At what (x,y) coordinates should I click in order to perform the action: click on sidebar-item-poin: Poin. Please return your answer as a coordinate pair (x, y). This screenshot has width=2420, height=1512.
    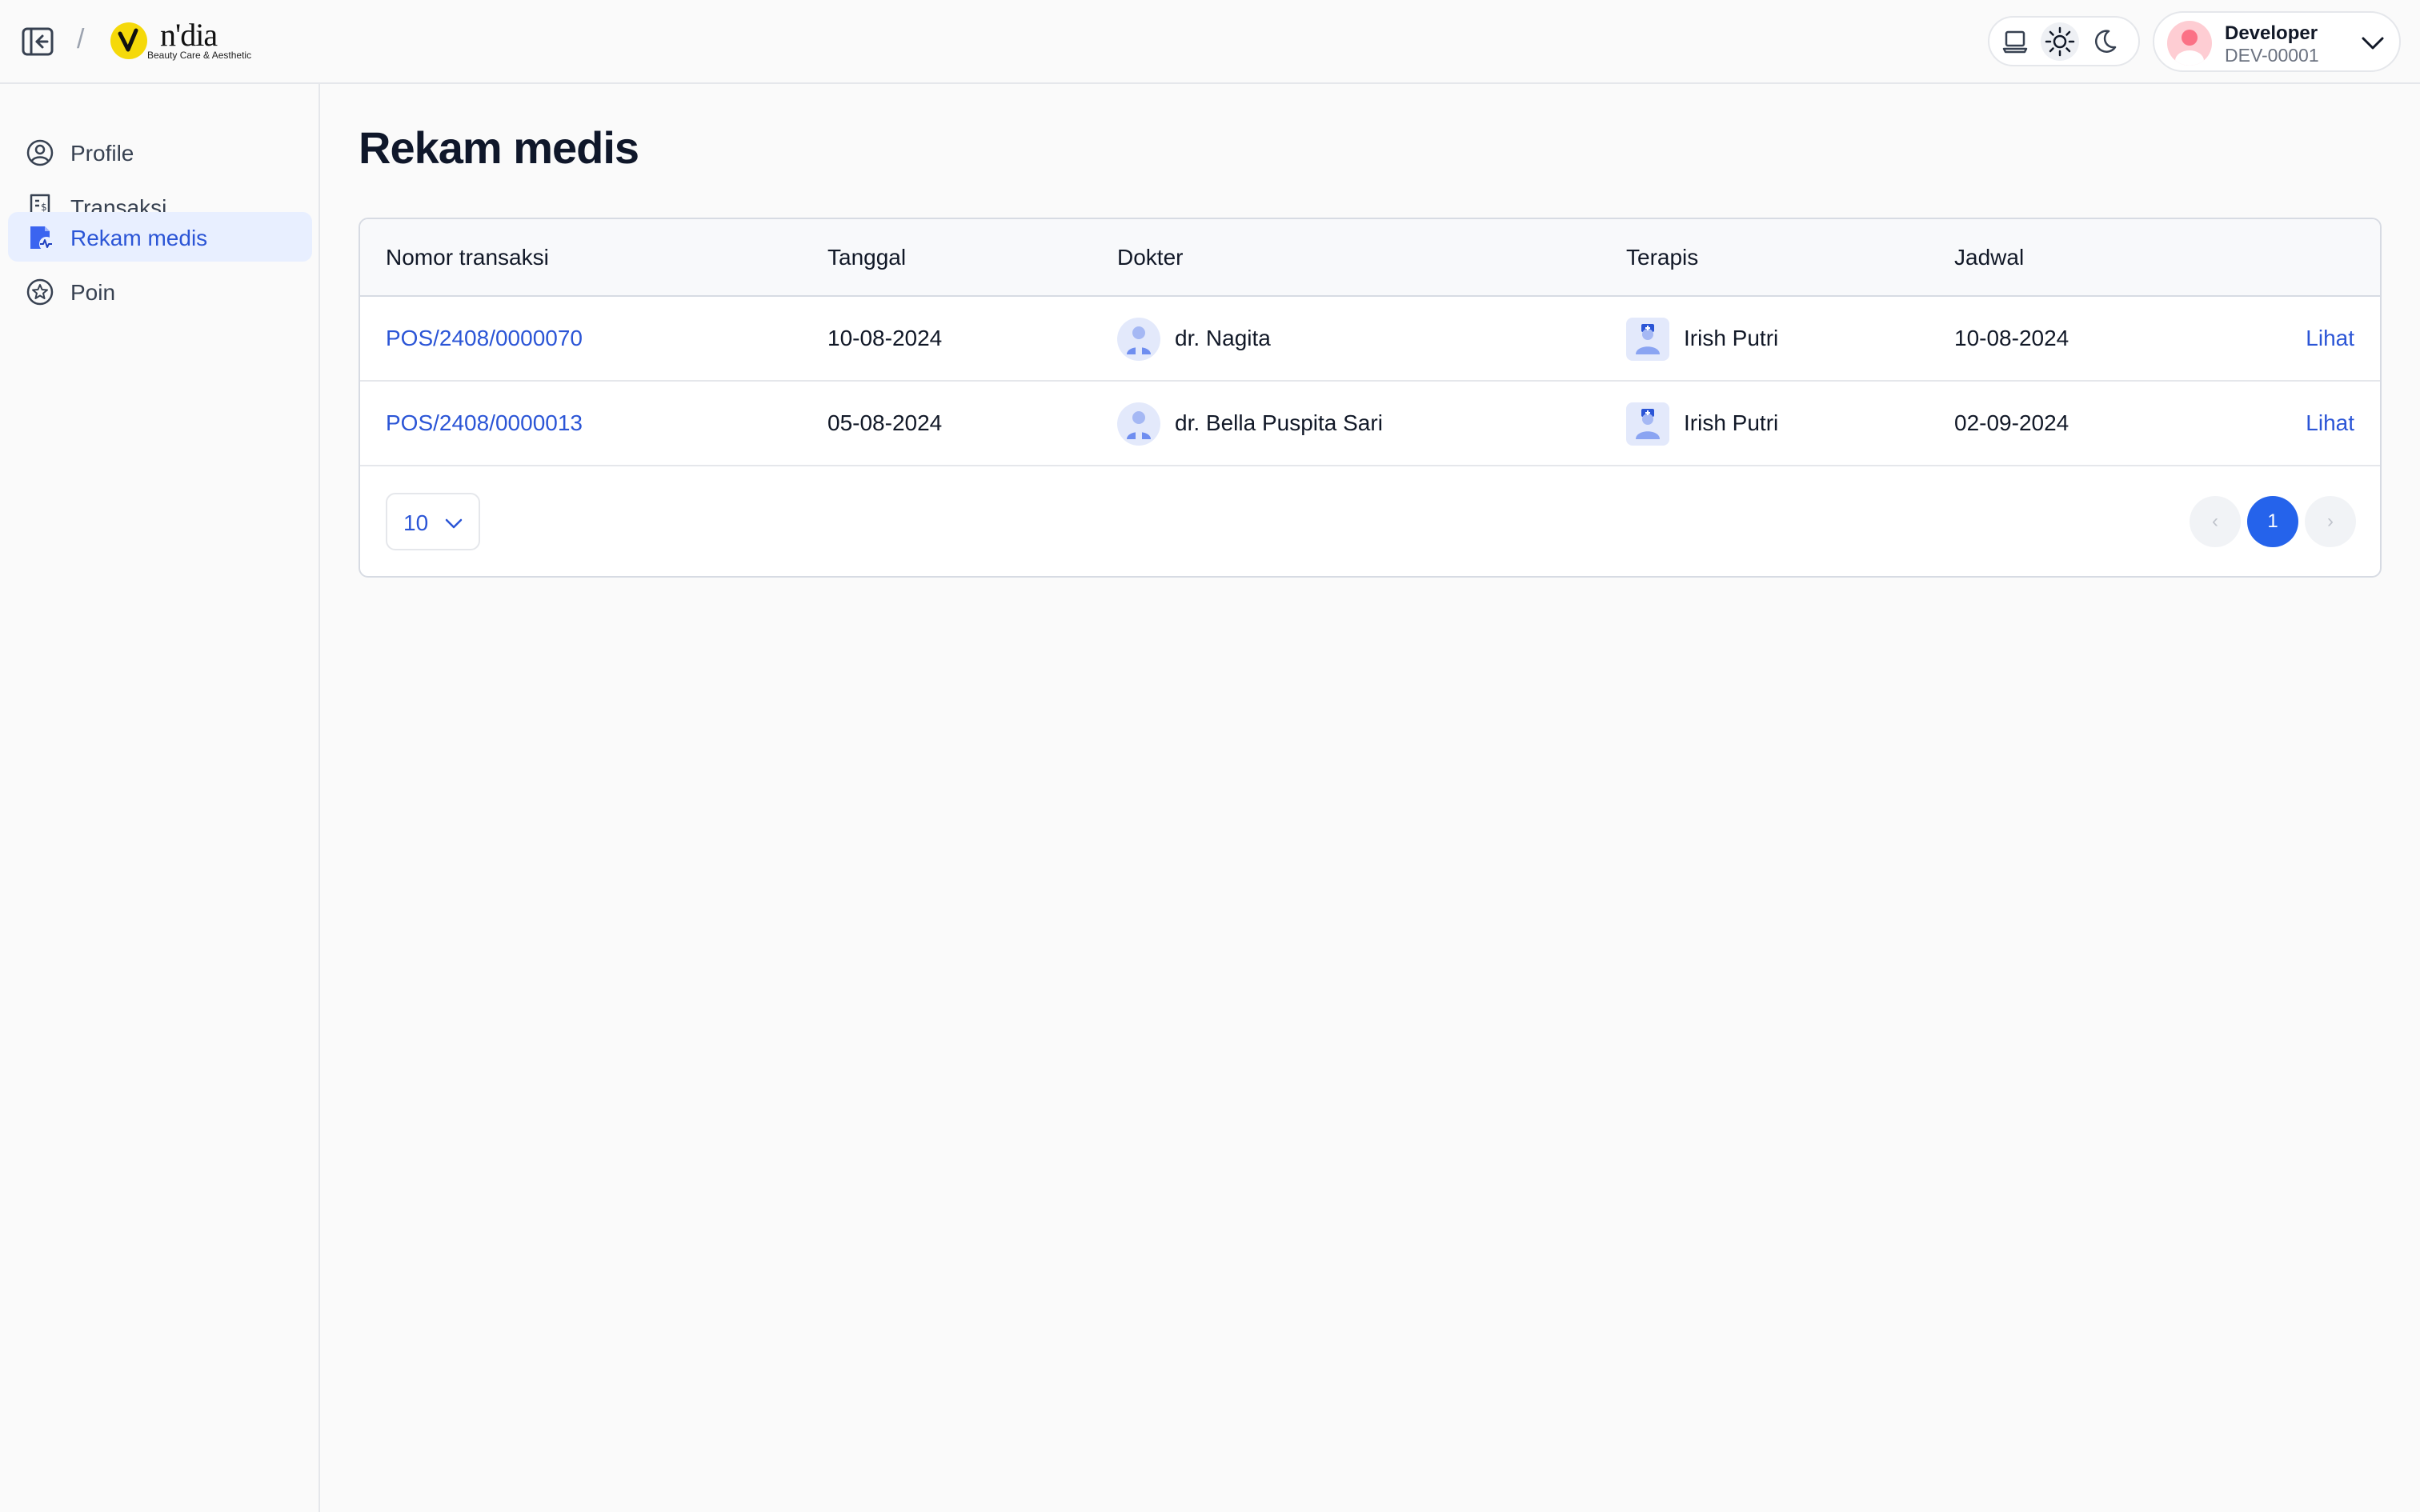
    Looking at the image, I should click on (160, 291).